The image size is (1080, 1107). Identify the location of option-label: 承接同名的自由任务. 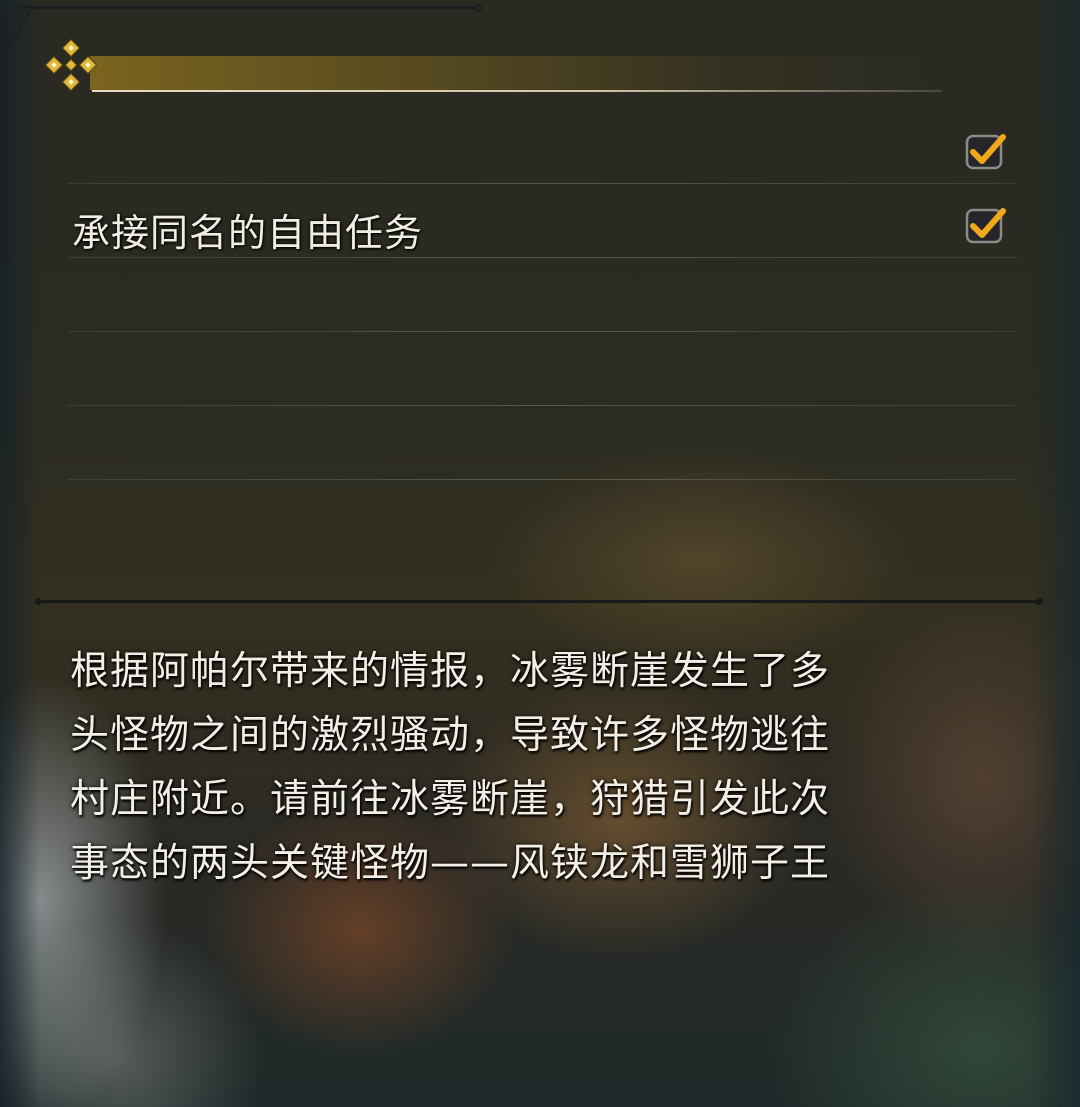
(248, 233).